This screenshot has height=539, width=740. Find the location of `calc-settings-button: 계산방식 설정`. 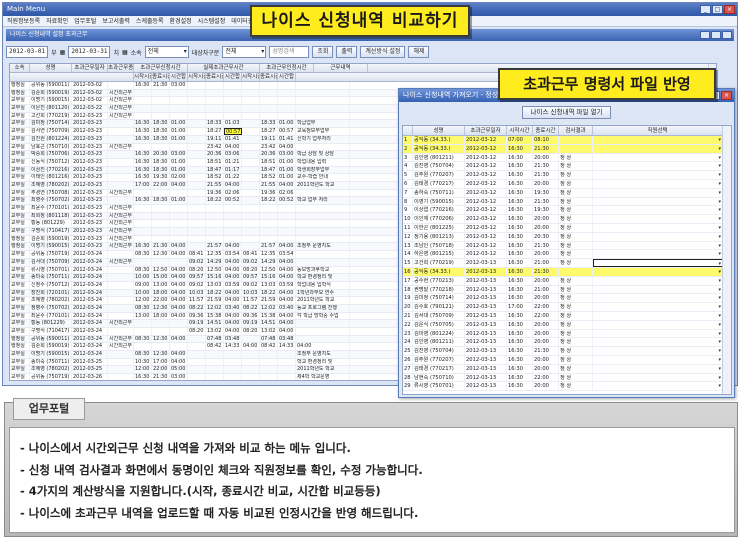

calc-settings-button: 계산방식 설정 is located at coordinates (383, 52).